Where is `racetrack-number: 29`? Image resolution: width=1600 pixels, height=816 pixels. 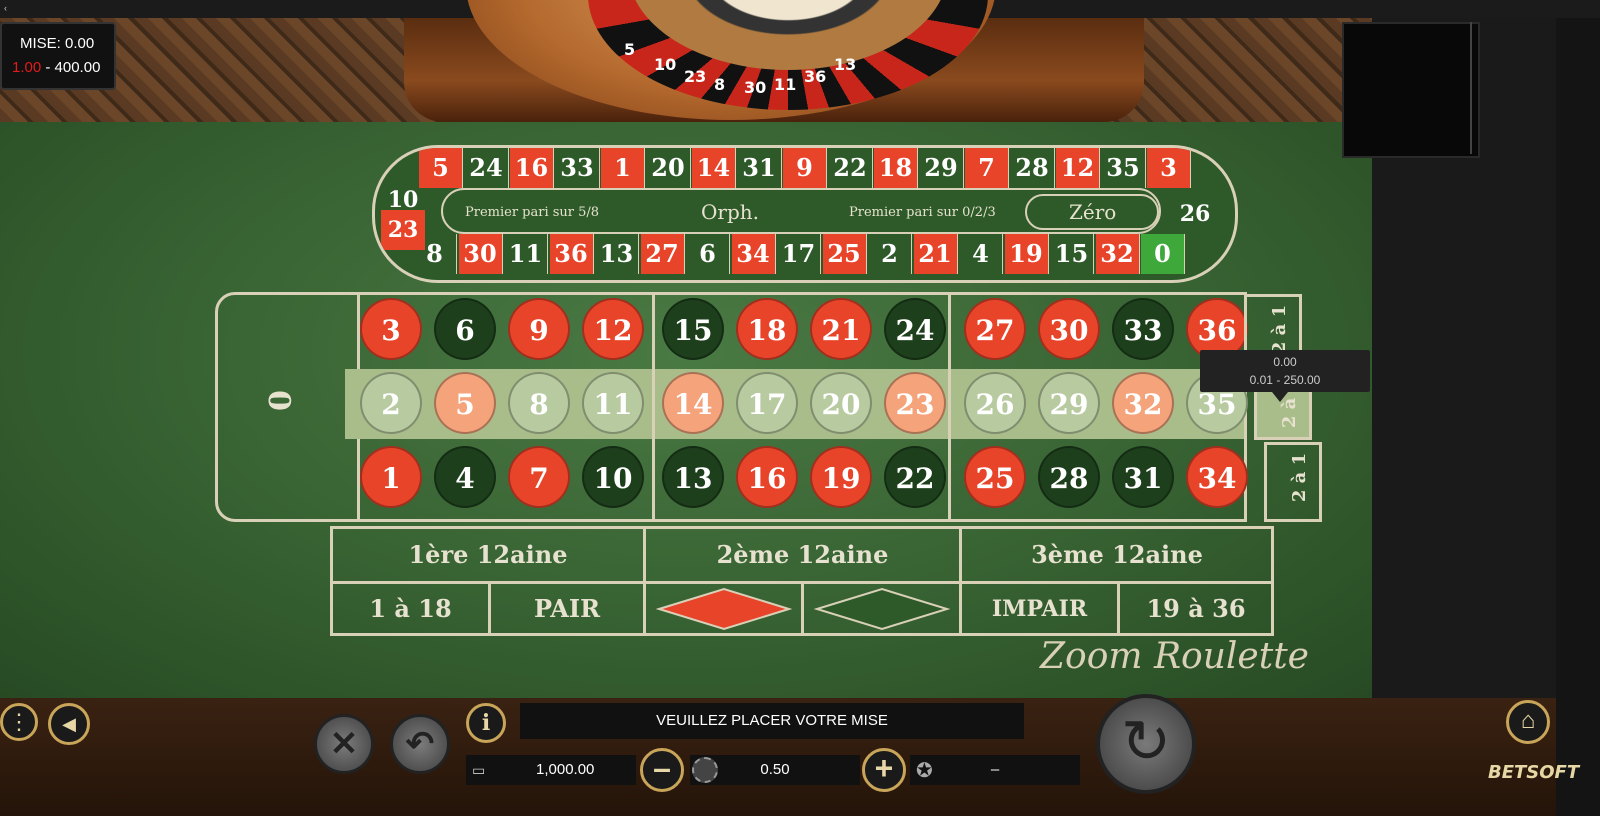
racetrack-number: 29 is located at coordinates (942, 168).